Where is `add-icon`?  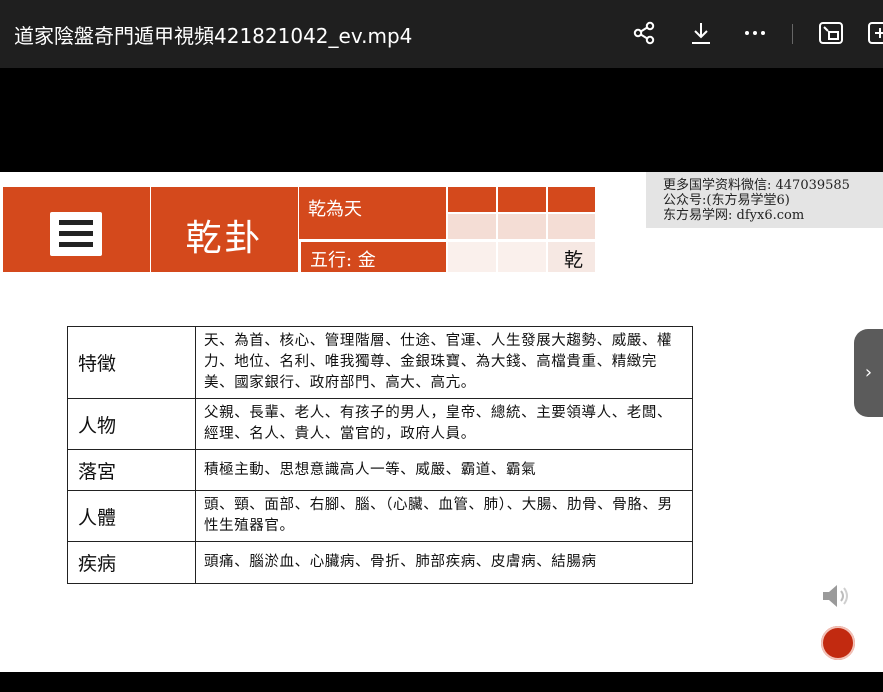
add-icon is located at coordinates (873, 33).